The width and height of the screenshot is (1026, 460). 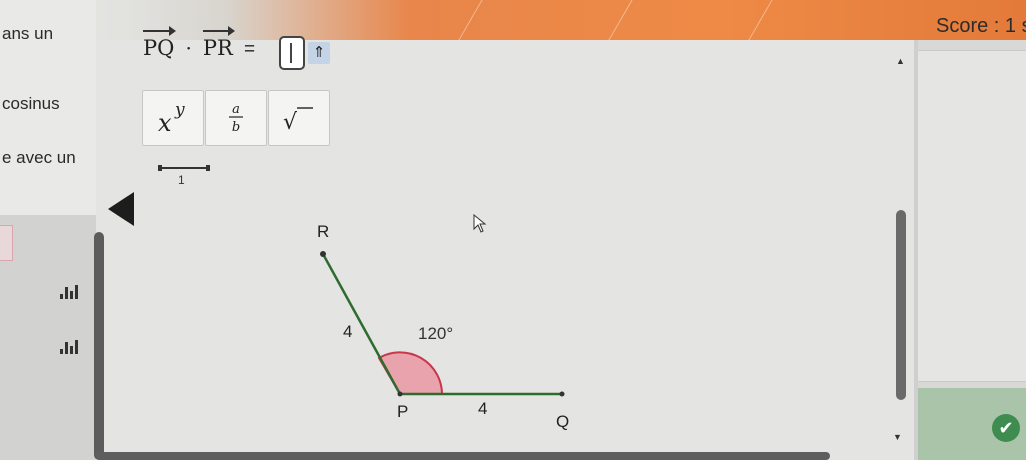 I want to click on power-key: x y, so click(x=173, y=118).